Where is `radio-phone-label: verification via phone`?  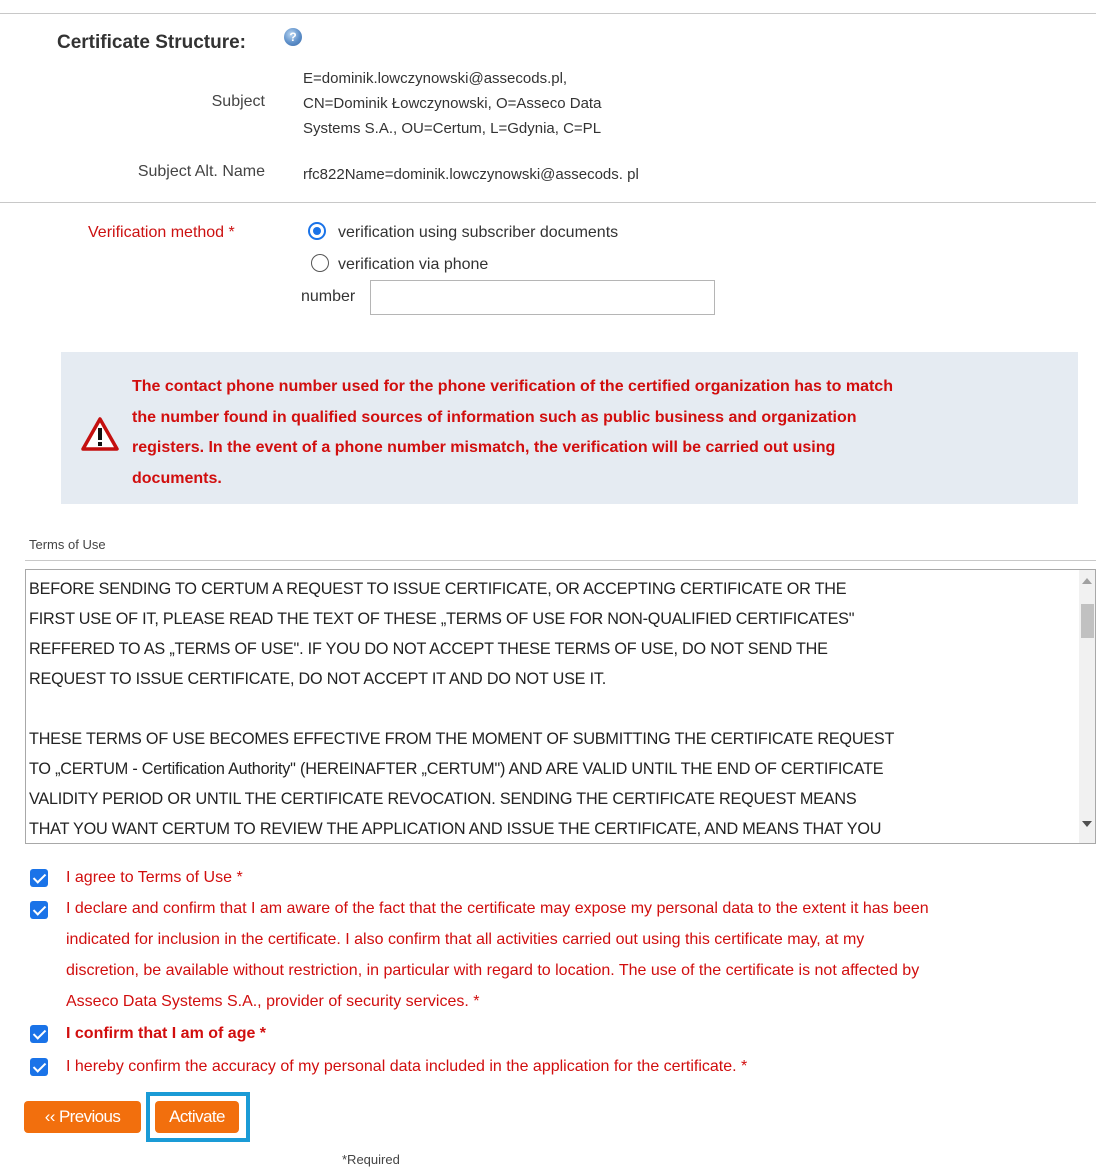 radio-phone-label: verification via phone is located at coordinates (413, 265).